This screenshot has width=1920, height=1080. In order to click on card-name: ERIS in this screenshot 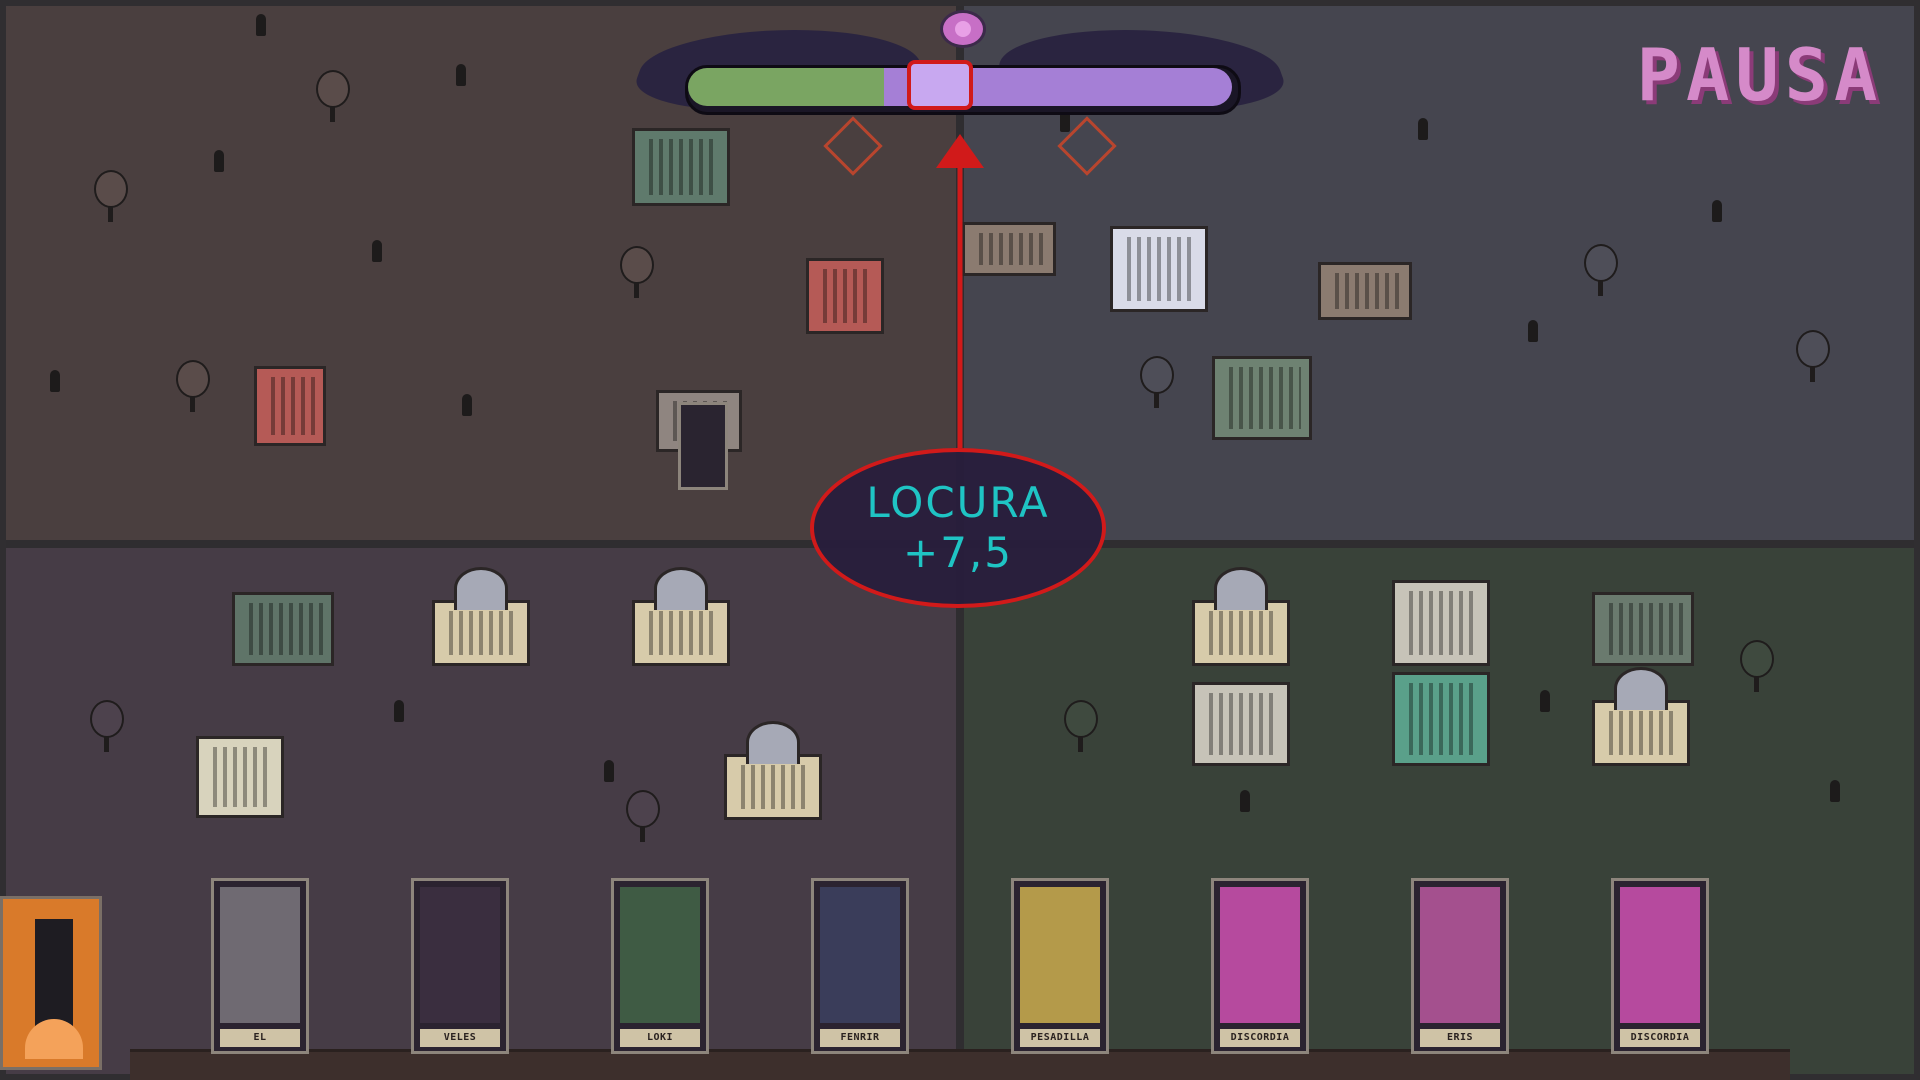, I will do `click(1460, 1038)`.